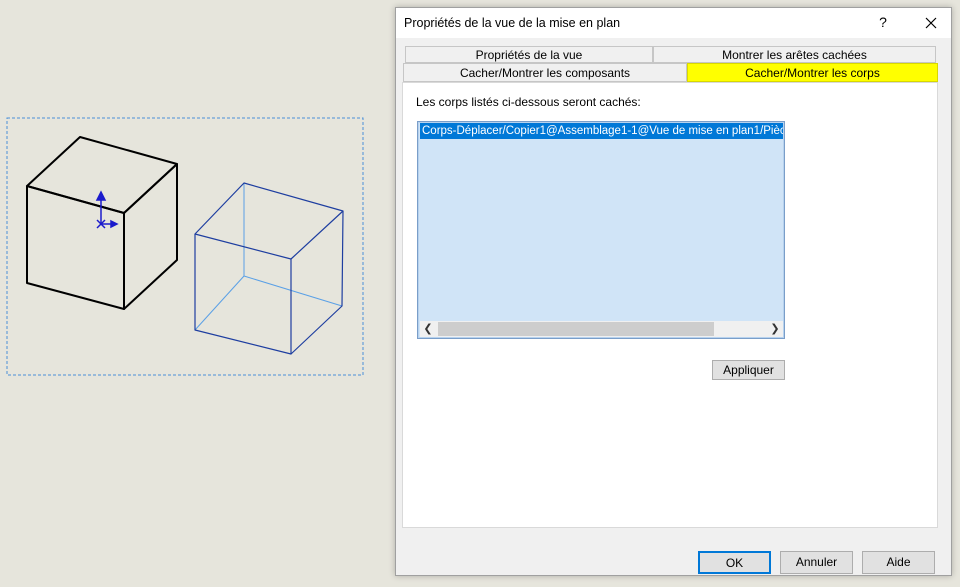 Image resolution: width=960 pixels, height=587 pixels. What do you see at coordinates (816, 562) in the screenshot?
I see `cancel-button: Annuler` at bounding box center [816, 562].